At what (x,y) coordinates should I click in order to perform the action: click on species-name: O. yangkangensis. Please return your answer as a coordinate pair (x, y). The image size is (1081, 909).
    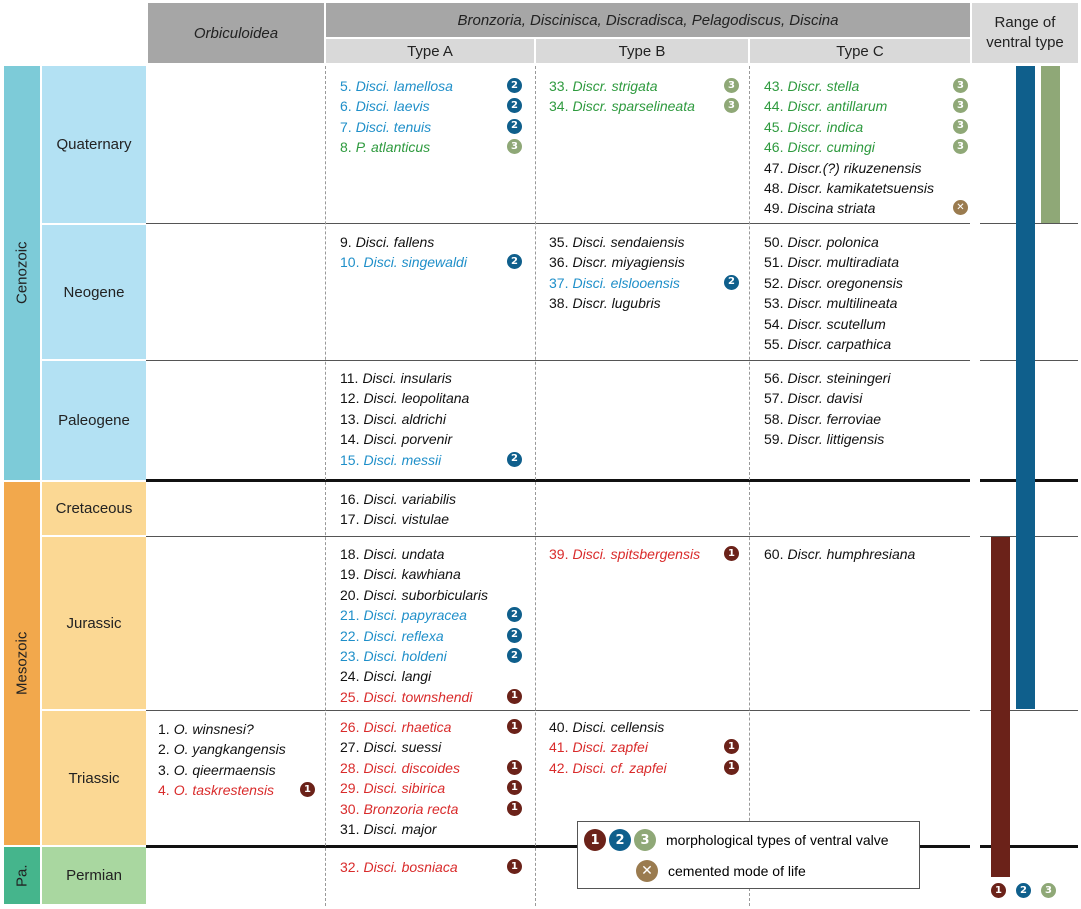
    Looking at the image, I should click on (229, 749).